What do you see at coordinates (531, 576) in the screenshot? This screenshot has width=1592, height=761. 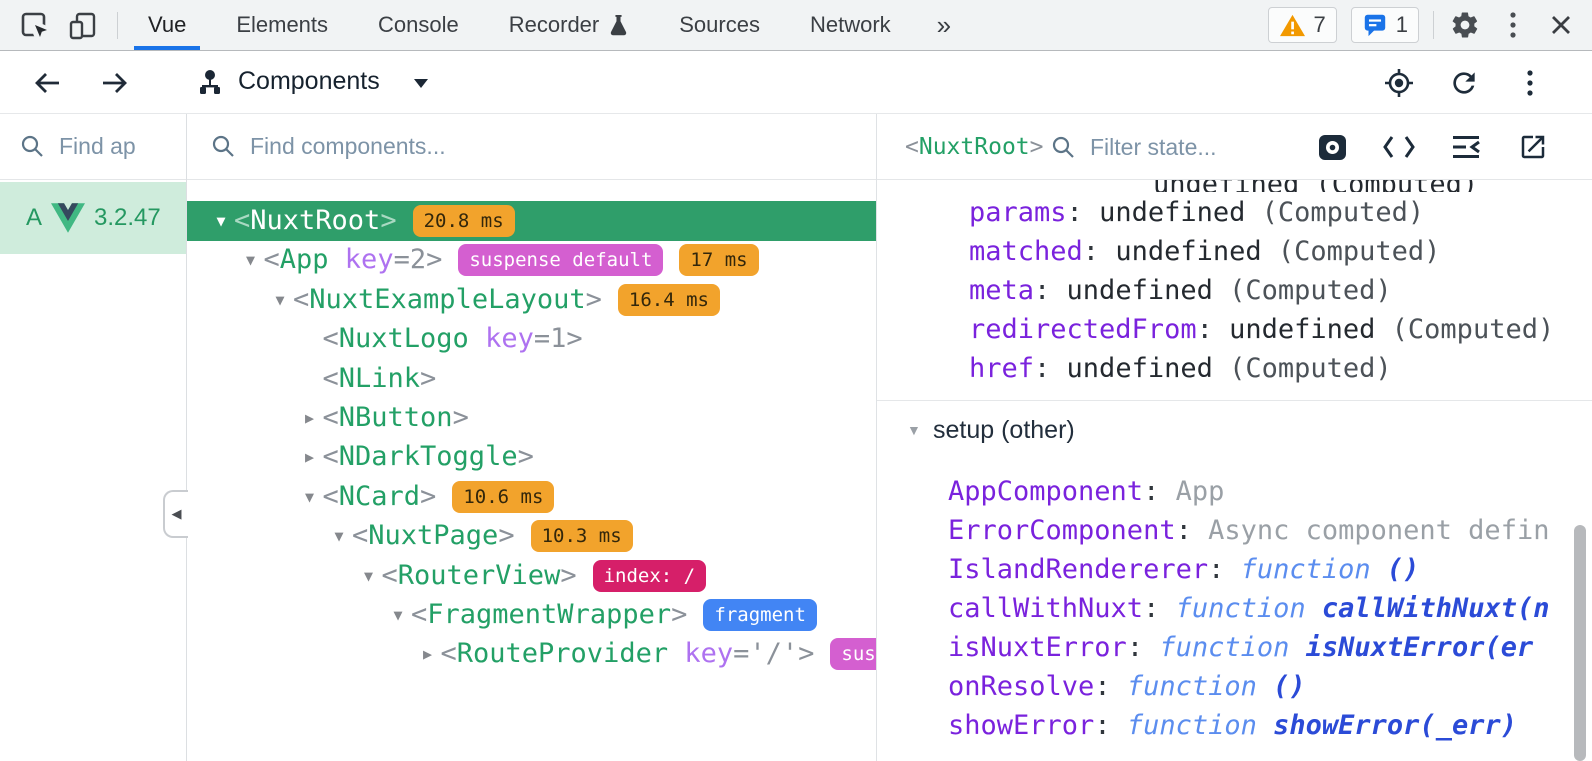 I see `tree-row-RouterView: ▼ <RouterView> index: /` at bounding box center [531, 576].